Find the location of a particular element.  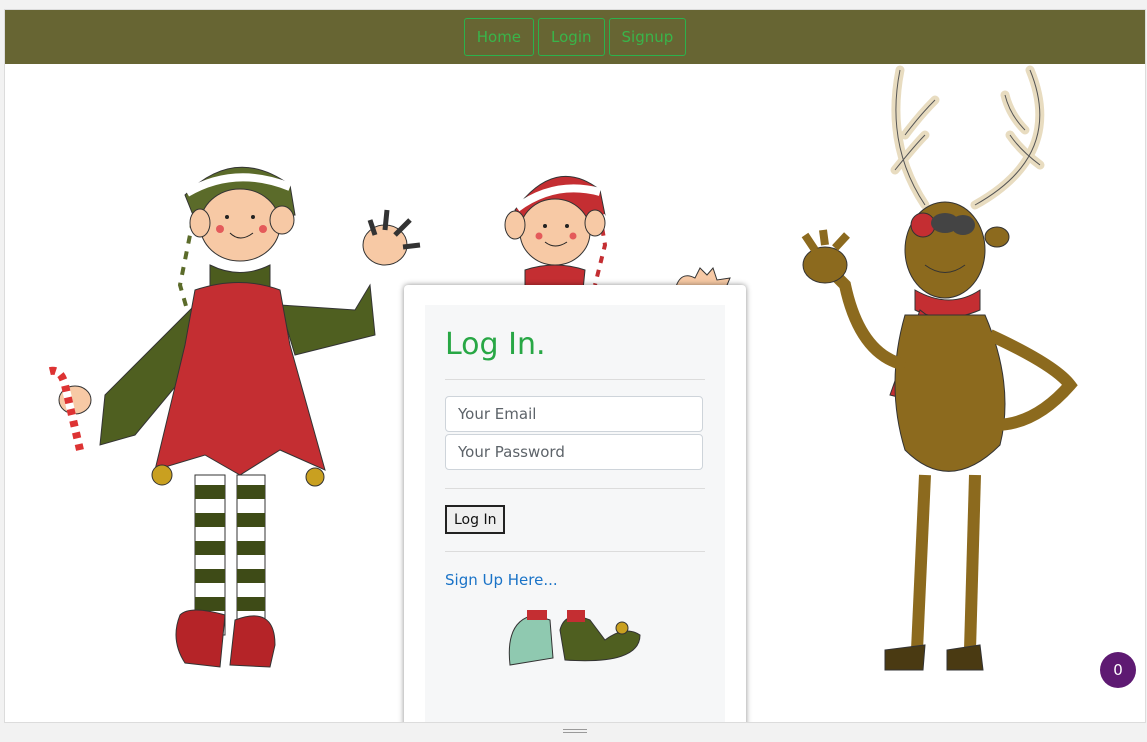

elf-feet-illustration is located at coordinates (574, 638).